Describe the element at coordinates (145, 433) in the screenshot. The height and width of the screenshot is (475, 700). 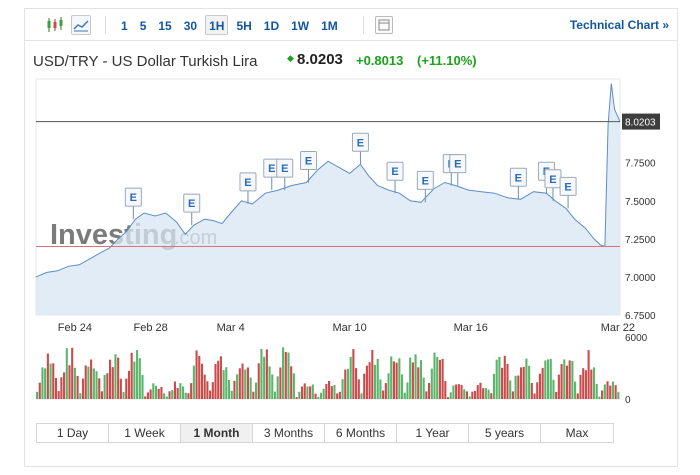
I see `range-1-week: 1 Week` at that location.